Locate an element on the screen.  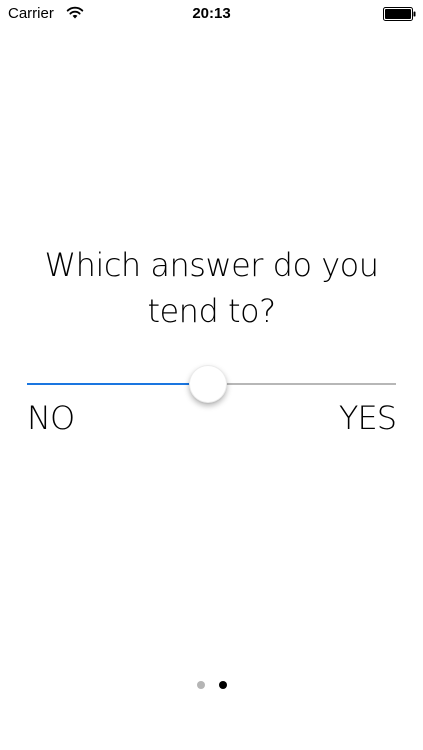
slider-max-label: YES is located at coordinates (367, 418).